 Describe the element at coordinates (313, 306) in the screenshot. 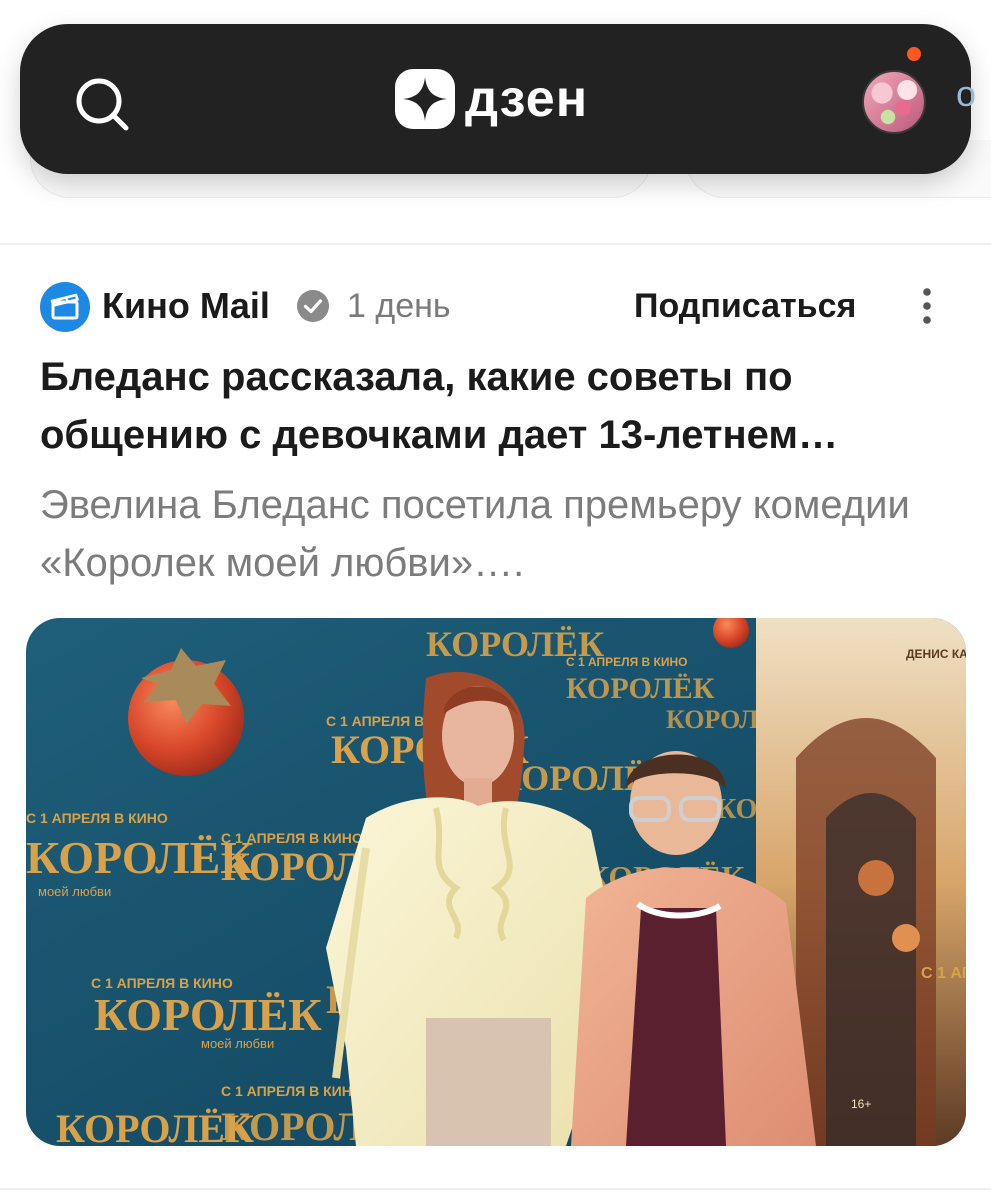

I see `verified-check-icon` at that location.